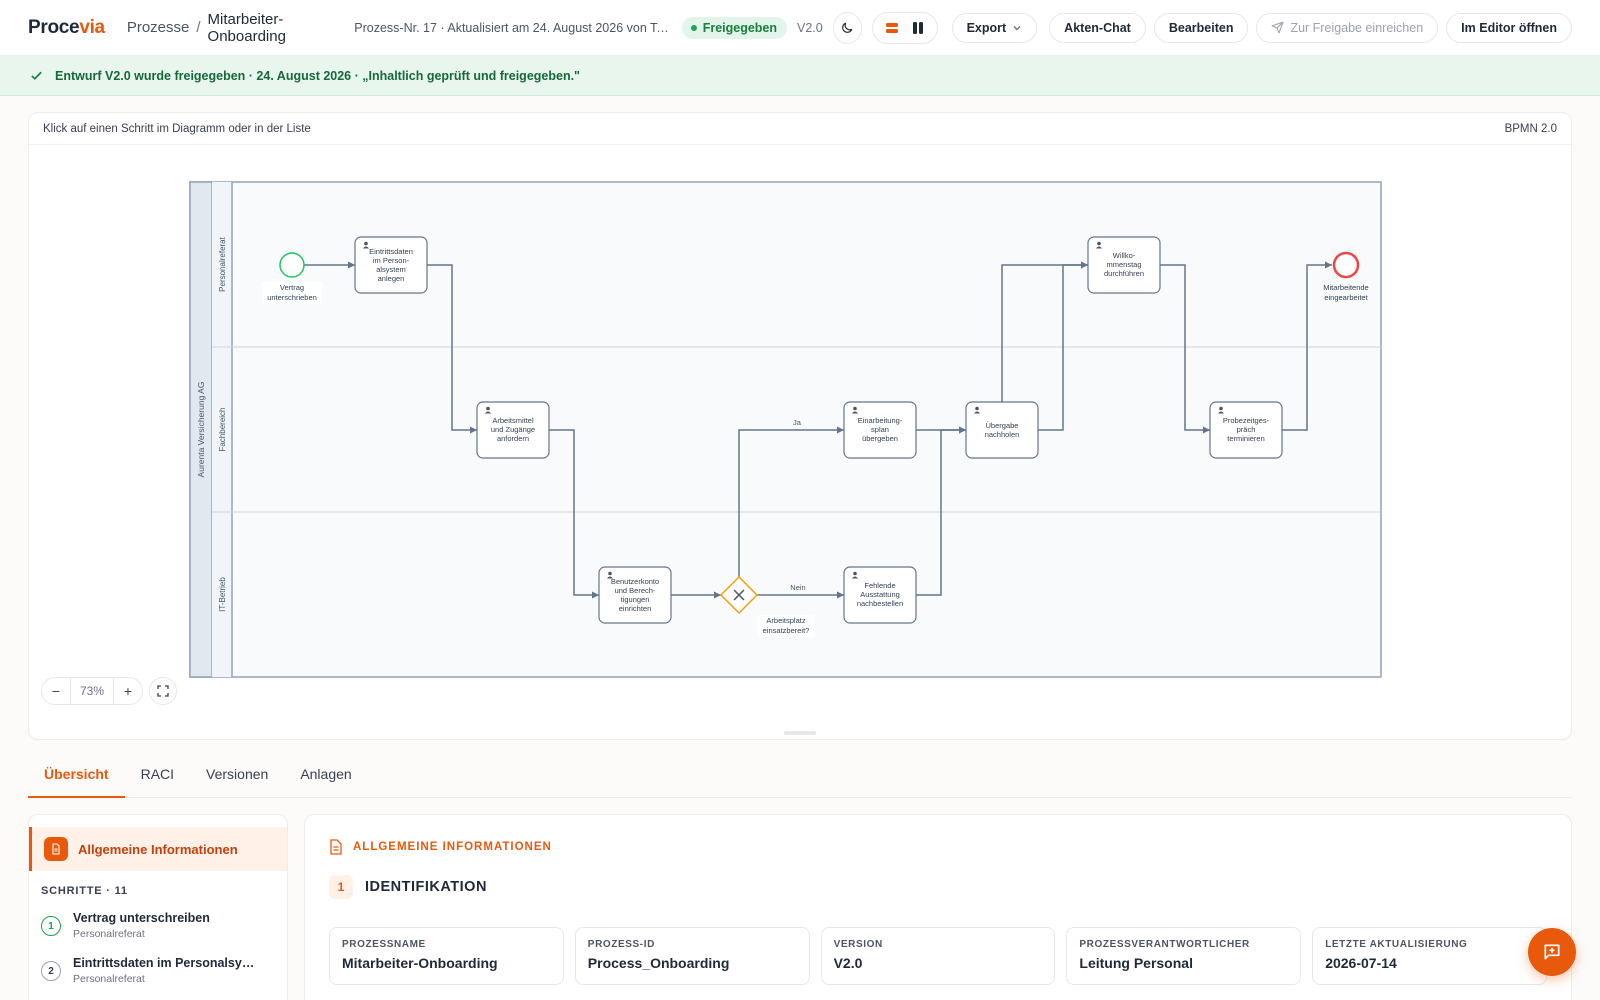 This screenshot has height=1000, width=1600. Describe the element at coordinates (222, 429) in the screenshot. I see `lane-label-fachbereich: Fachbereich` at that location.